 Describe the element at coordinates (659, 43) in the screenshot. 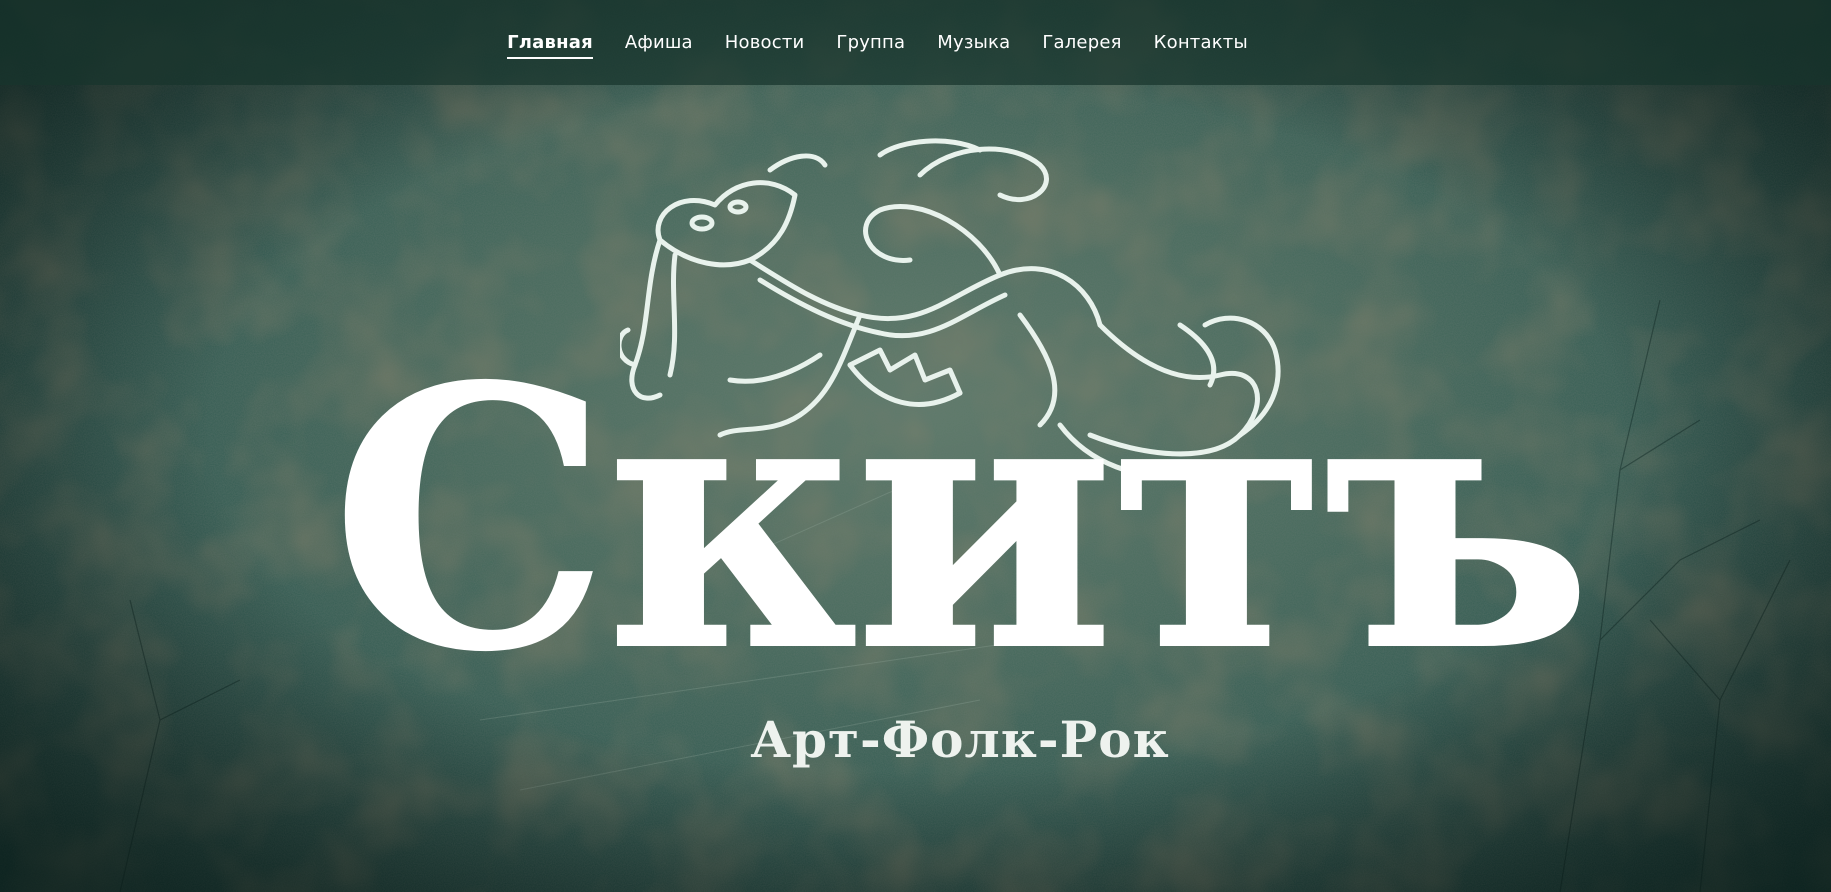

I see `nav-item-afisha: Афиша` at that location.